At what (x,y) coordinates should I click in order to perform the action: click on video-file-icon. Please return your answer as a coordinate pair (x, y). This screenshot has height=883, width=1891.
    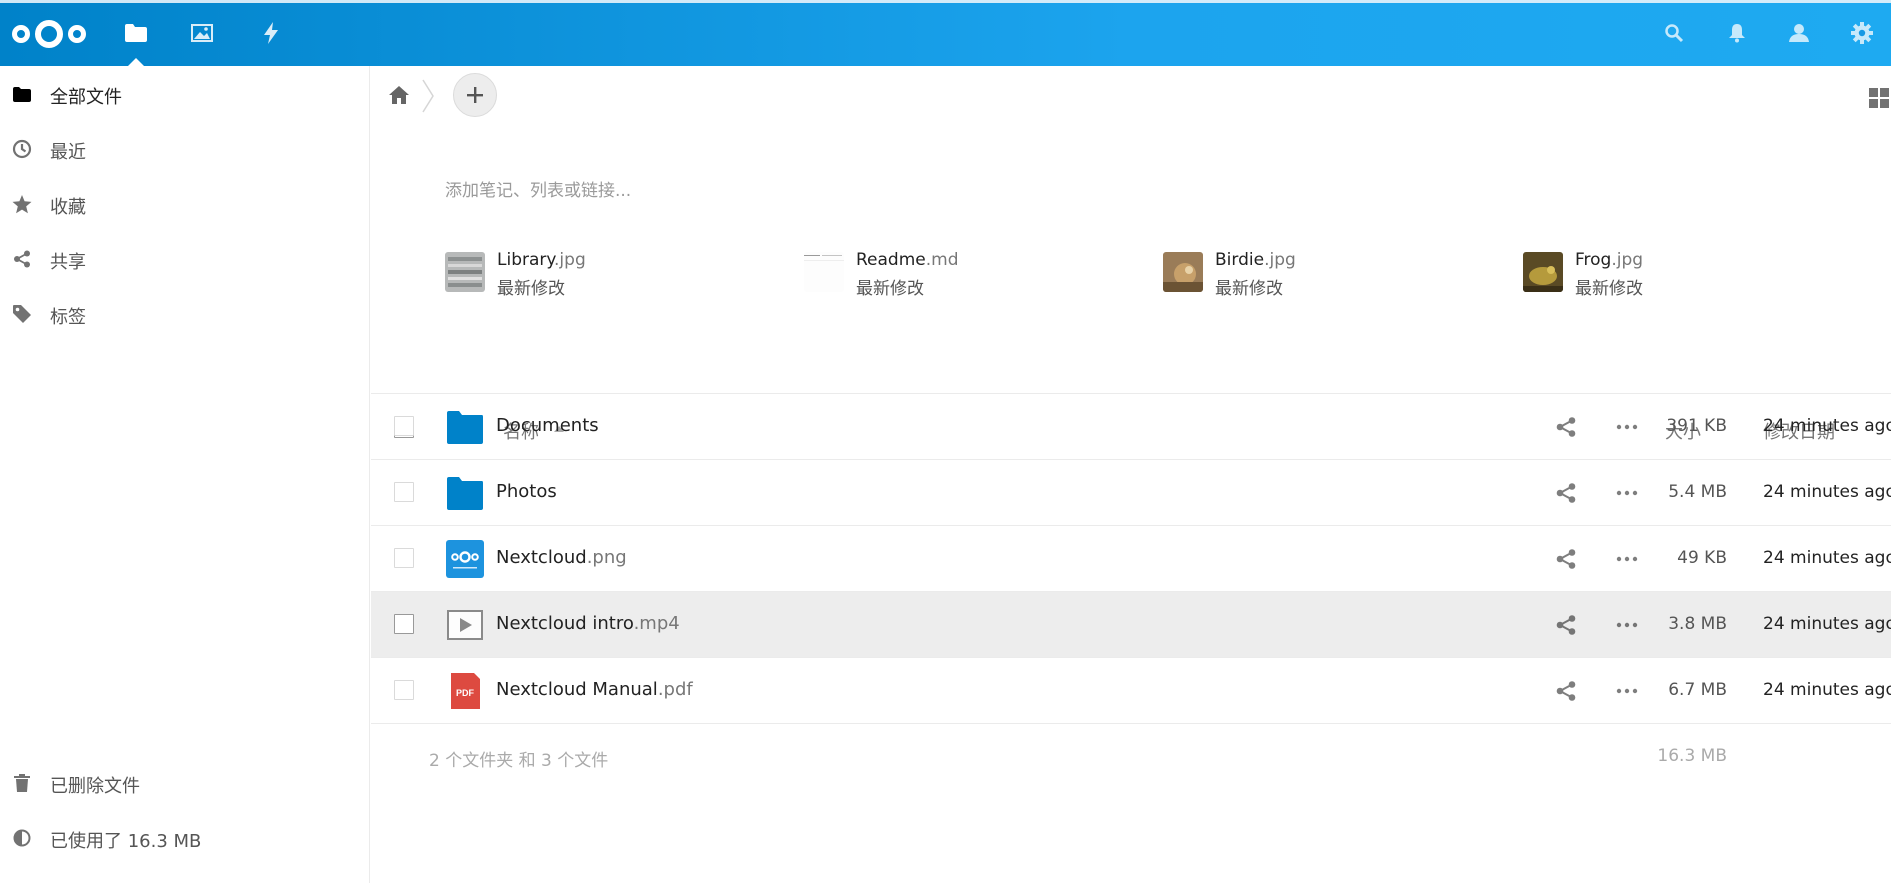
    Looking at the image, I should click on (465, 625).